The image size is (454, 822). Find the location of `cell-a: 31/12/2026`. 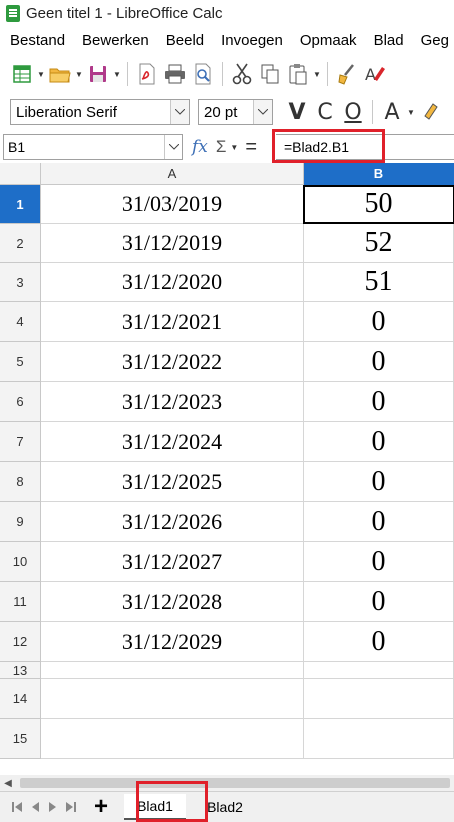

cell-a: 31/12/2026 is located at coordinates (172, 522).